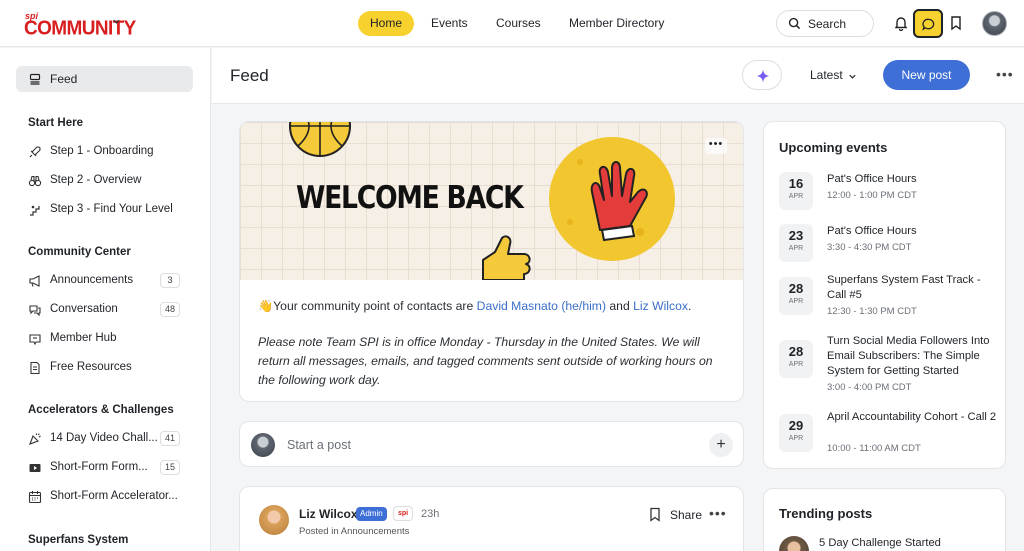  Describe the element at coordinates (169, 309) in the screenshot. I see `count-badge: 48` at that location.